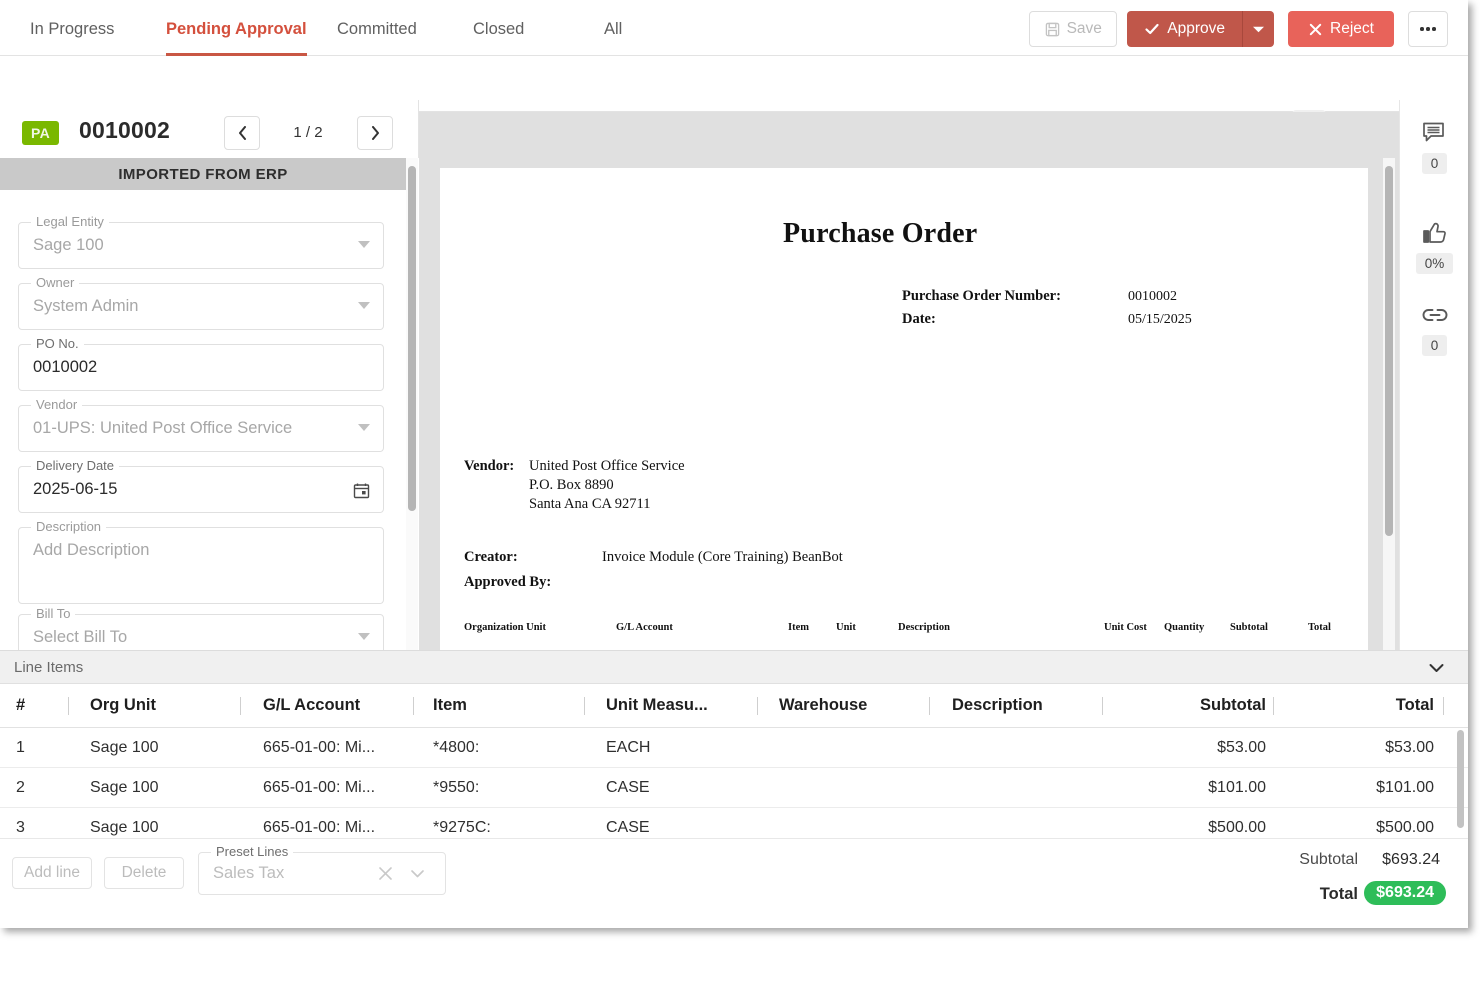  What do you see at coordinates (377, 28) in the screenshot?
I see `tab-committed: Committed` at bounding box center [377, 28].